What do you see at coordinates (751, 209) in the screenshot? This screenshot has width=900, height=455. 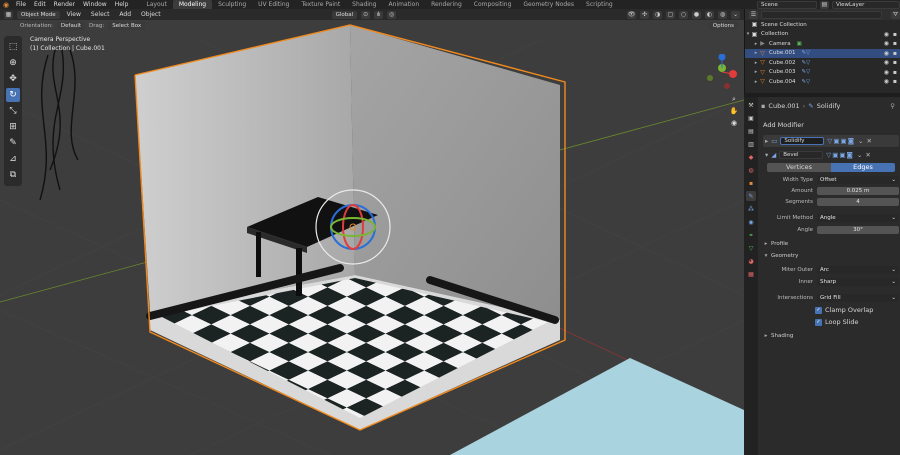 I see `particles-tab-icon: ⁂` at bounding box center [751, 209].